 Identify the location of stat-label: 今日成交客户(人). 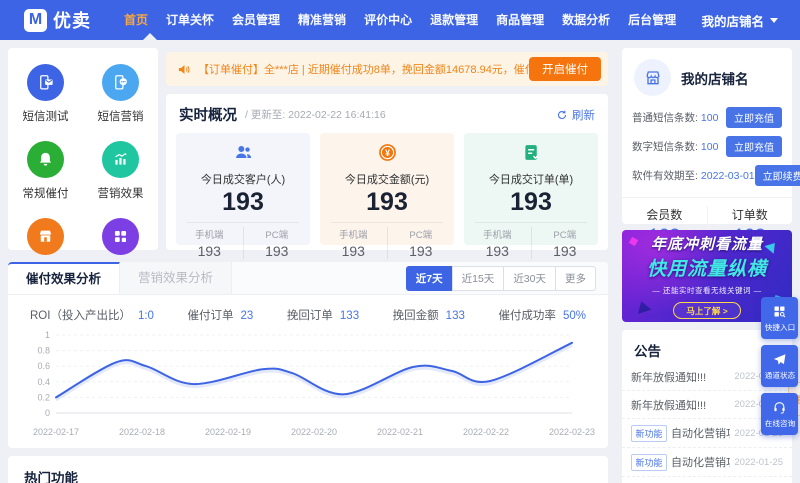
(243, 180).